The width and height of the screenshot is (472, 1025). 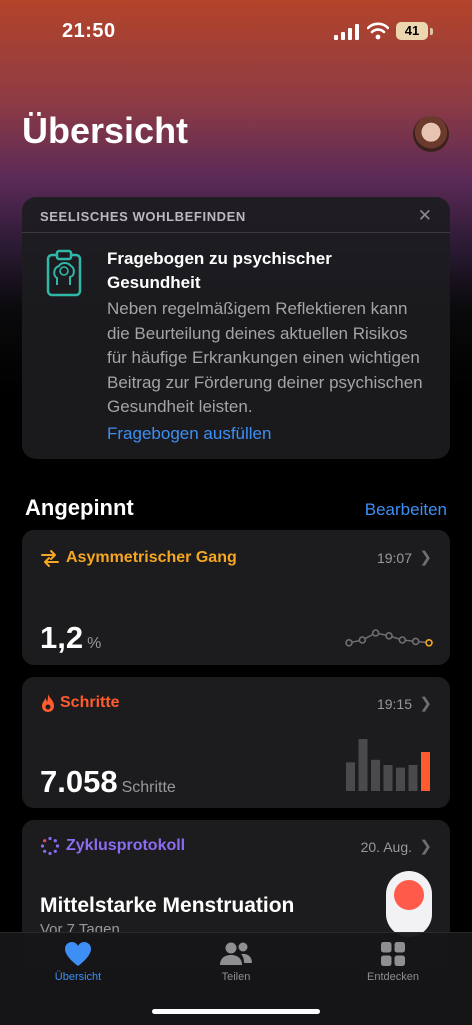 I want to click on tab-share: Teilen, so click(x=236, y=962).